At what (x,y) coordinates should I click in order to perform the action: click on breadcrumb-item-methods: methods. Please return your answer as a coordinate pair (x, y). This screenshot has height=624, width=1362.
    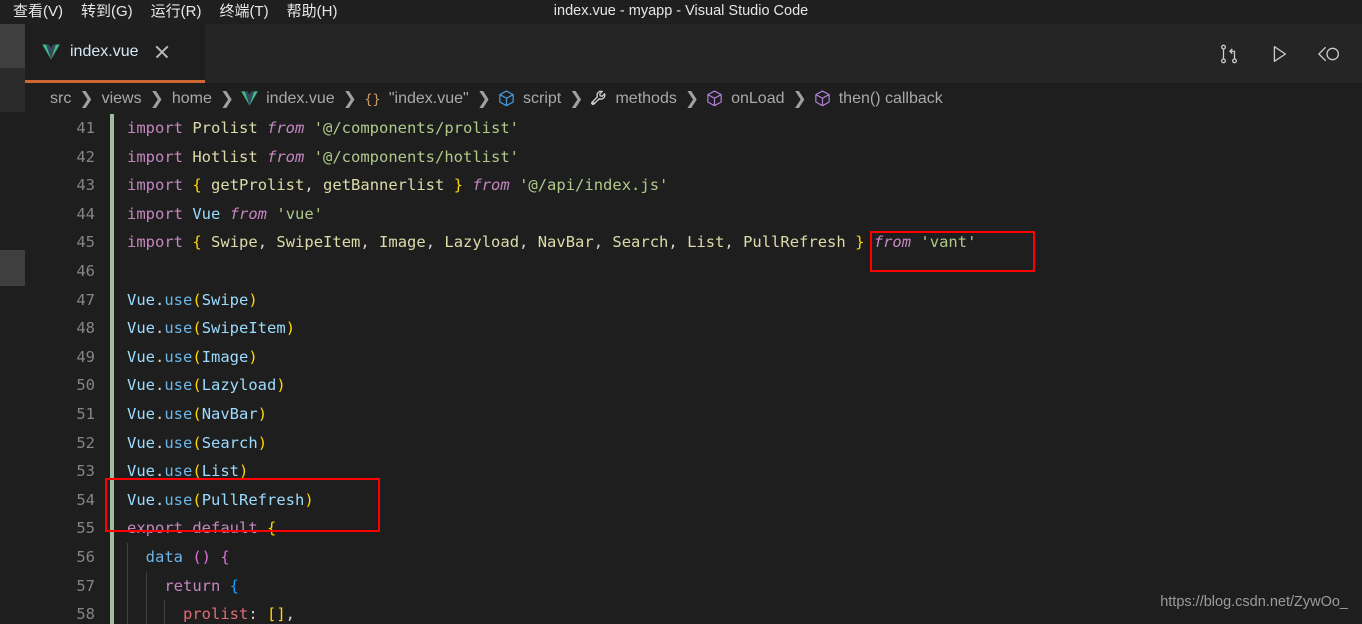
    Looking at the image, I should click on (633, 98).